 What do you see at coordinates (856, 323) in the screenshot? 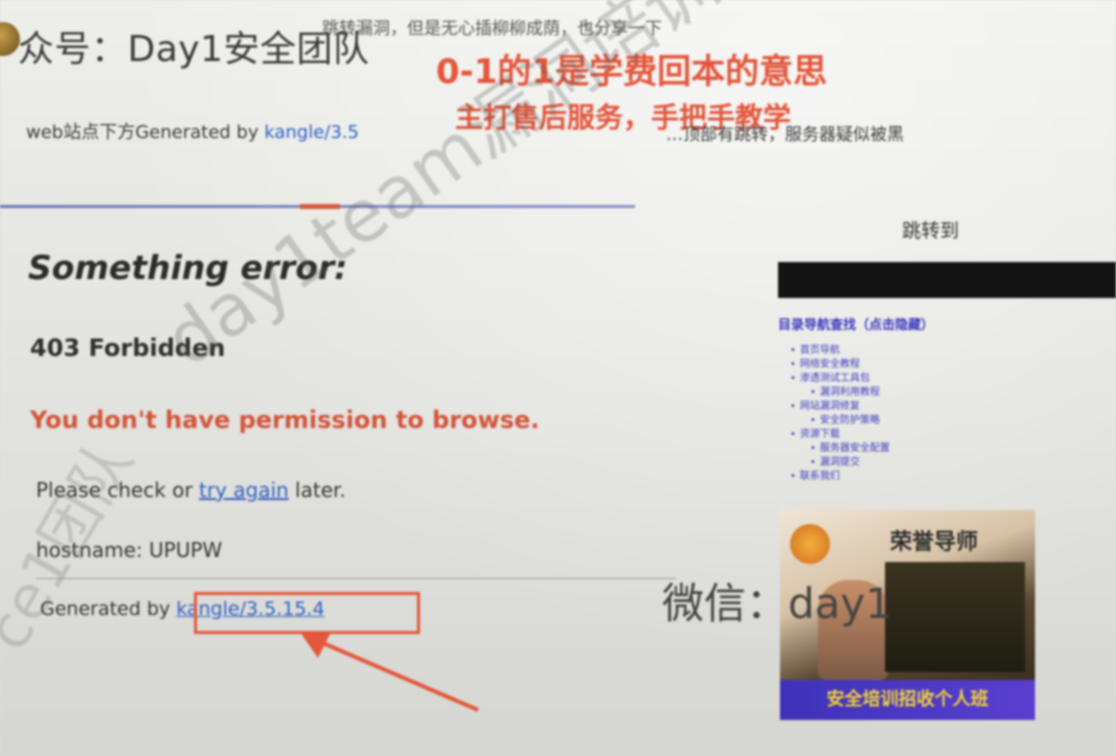
I see `sidebar-heading: 目录导航查找（点击隐藏）` at bounding box center [856, 323].